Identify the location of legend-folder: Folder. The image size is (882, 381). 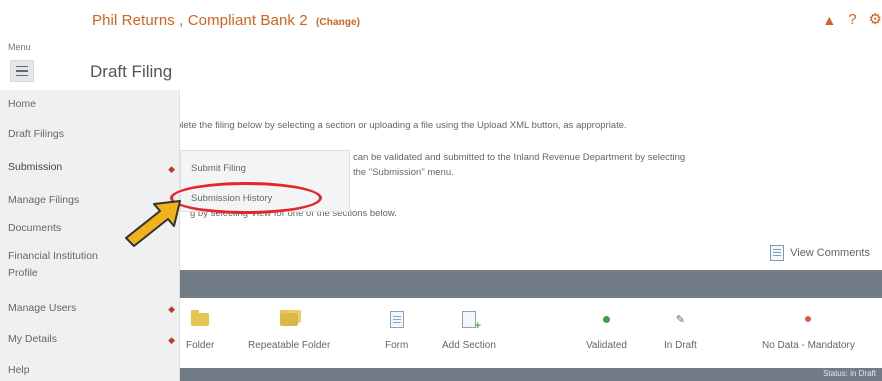
(200, 329).